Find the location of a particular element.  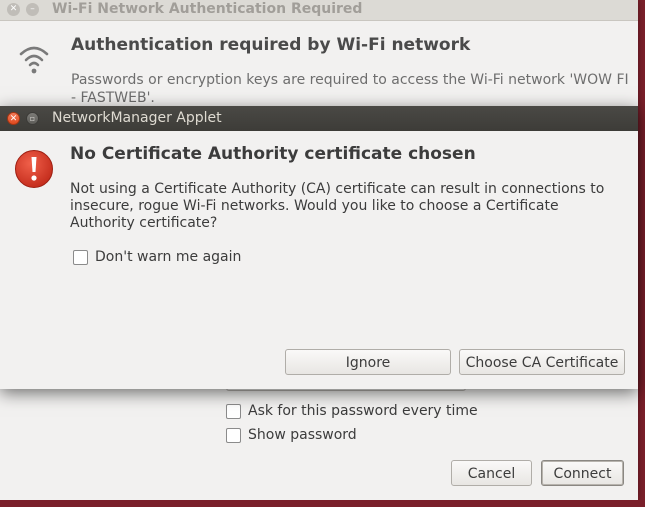

show-password-label: Show password is located at coordinates (302, 435).